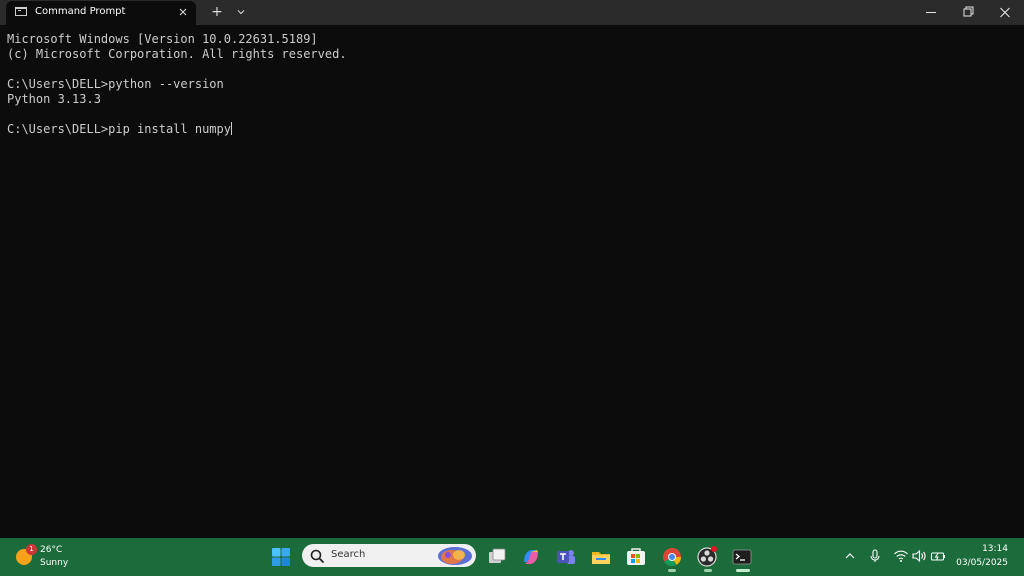  Describe the element at coordinates (901, 556) in the screenshot. I see `wifi-icon` at that location.